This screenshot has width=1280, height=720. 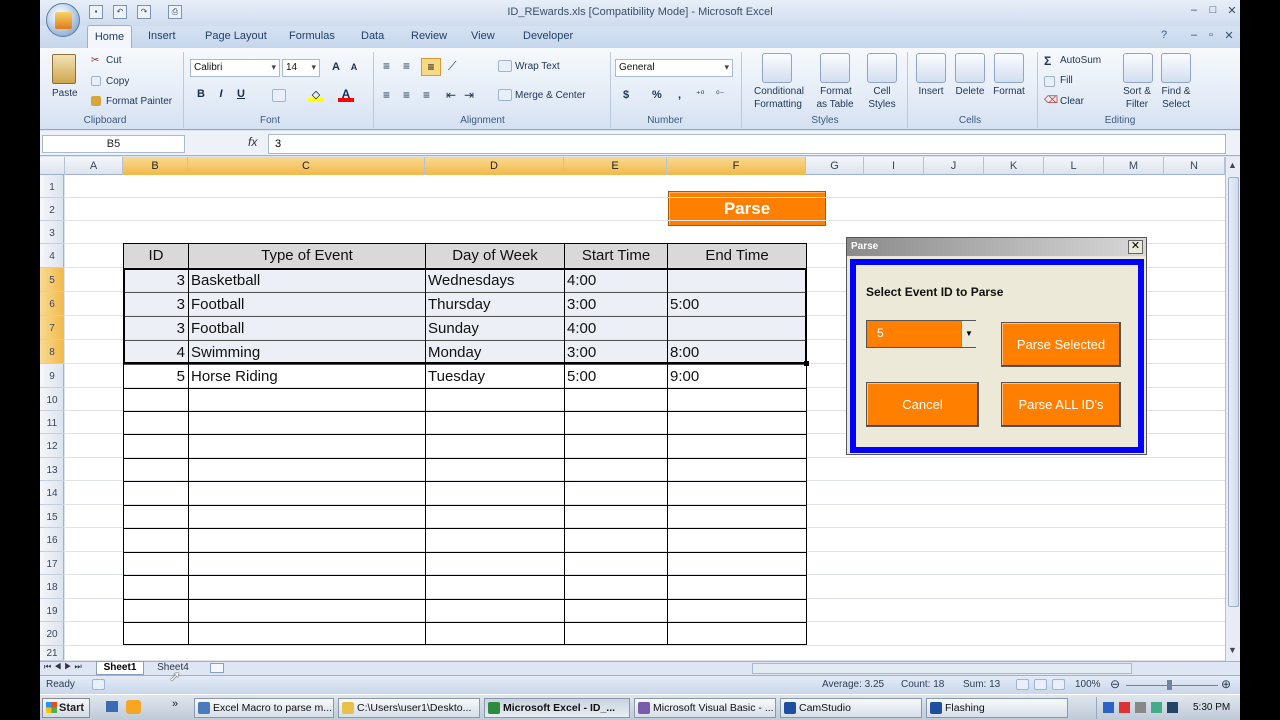 I want to click on formula-input: 3, so click(x=747, y=144).